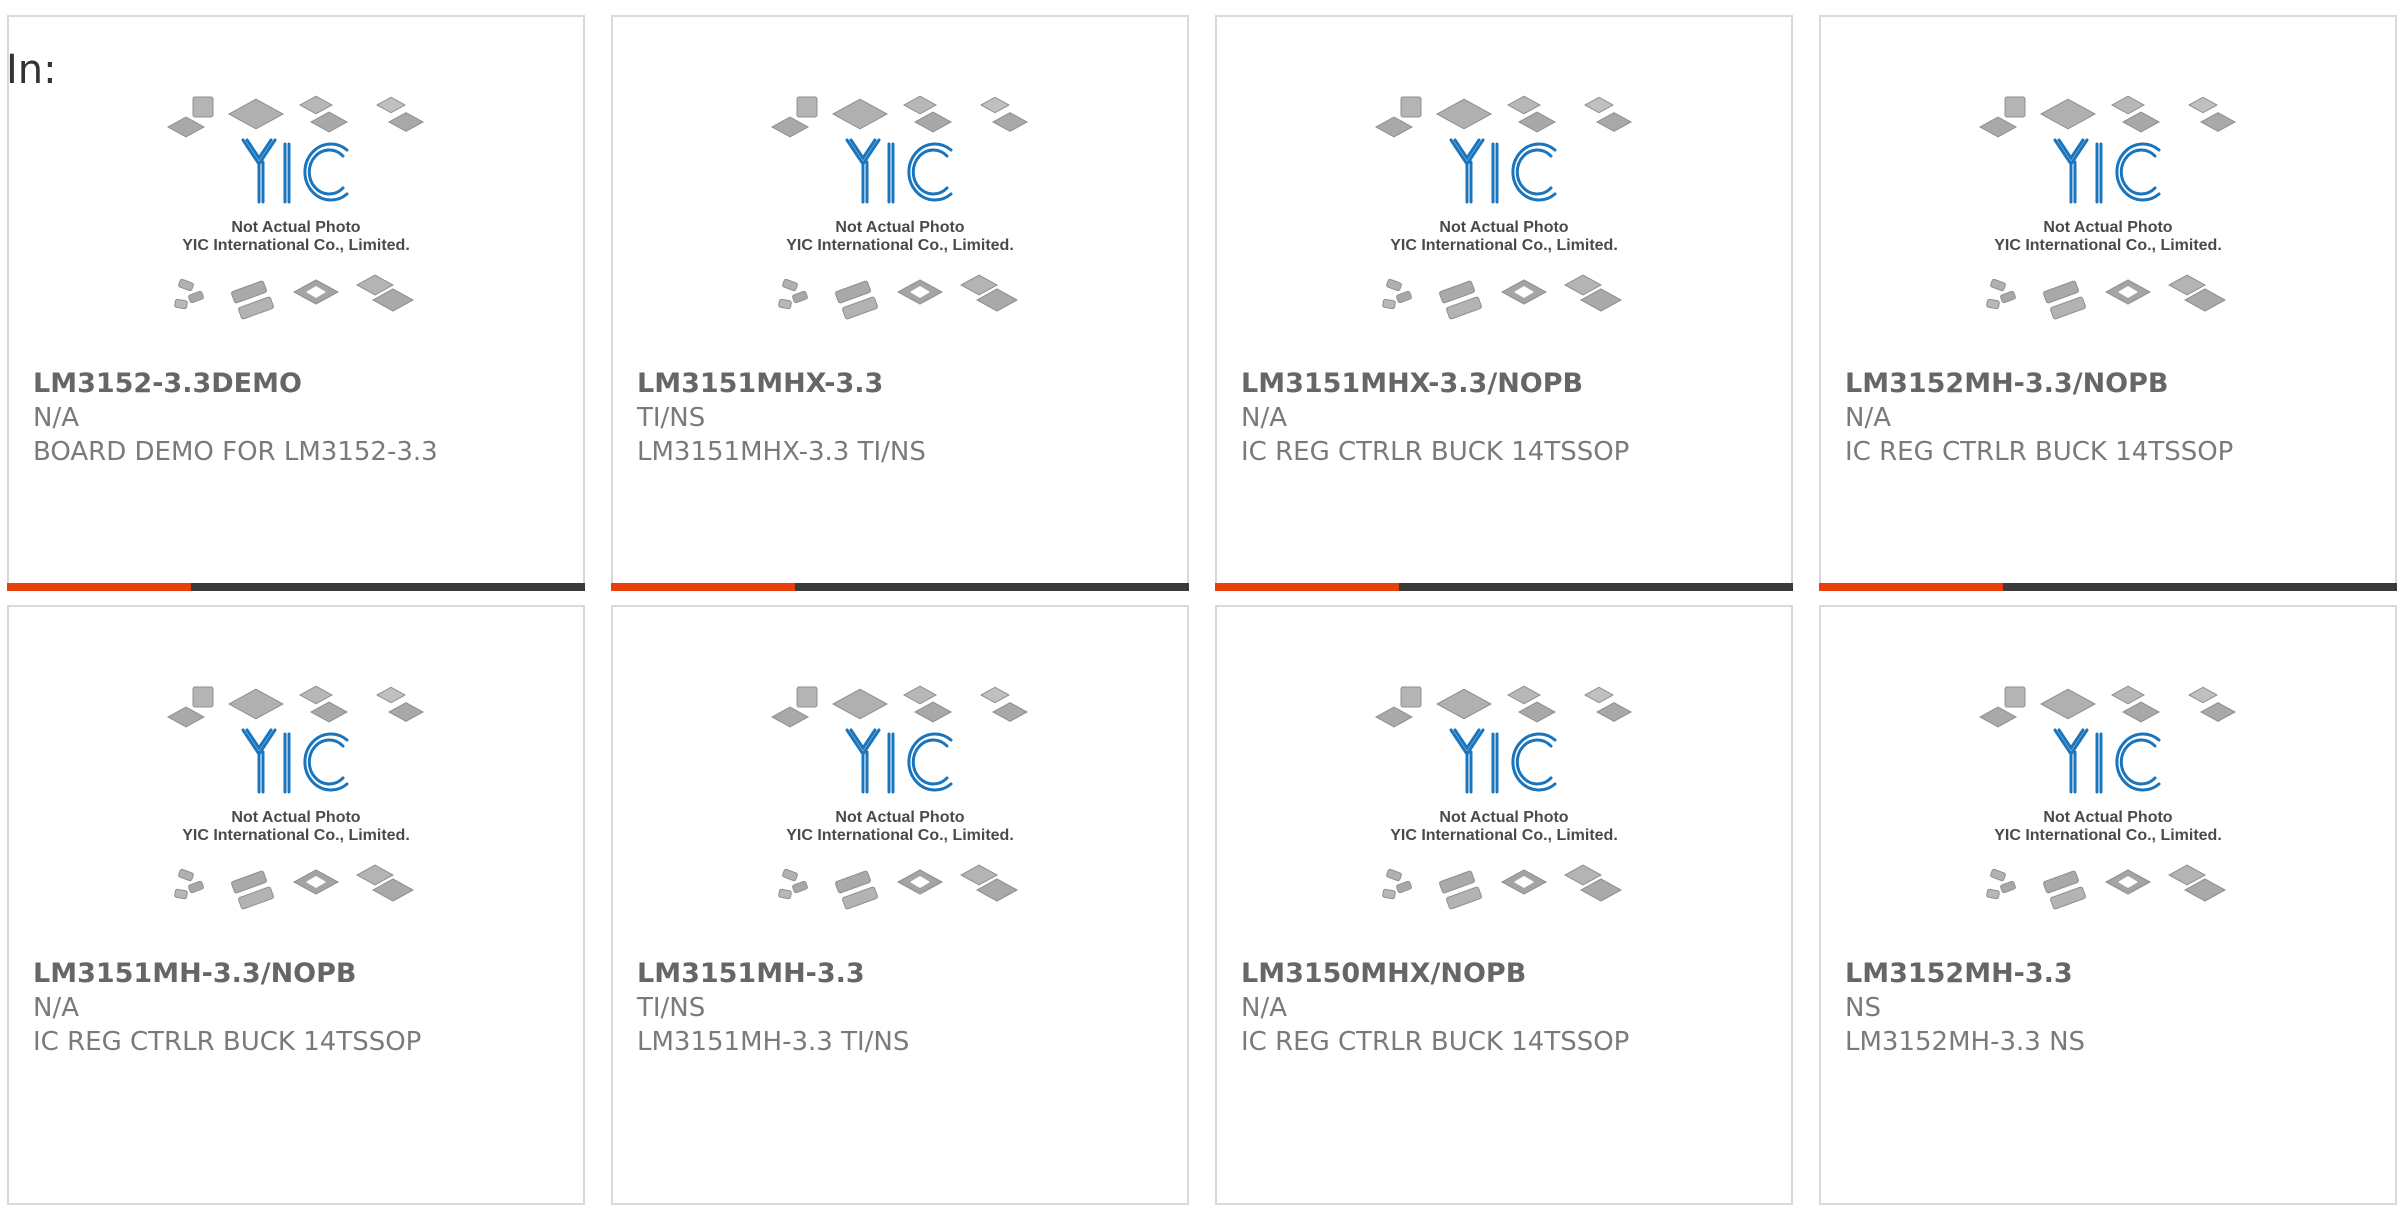  I want to click on product-part-number: LM3151MH-3.3, so click(907, 974).